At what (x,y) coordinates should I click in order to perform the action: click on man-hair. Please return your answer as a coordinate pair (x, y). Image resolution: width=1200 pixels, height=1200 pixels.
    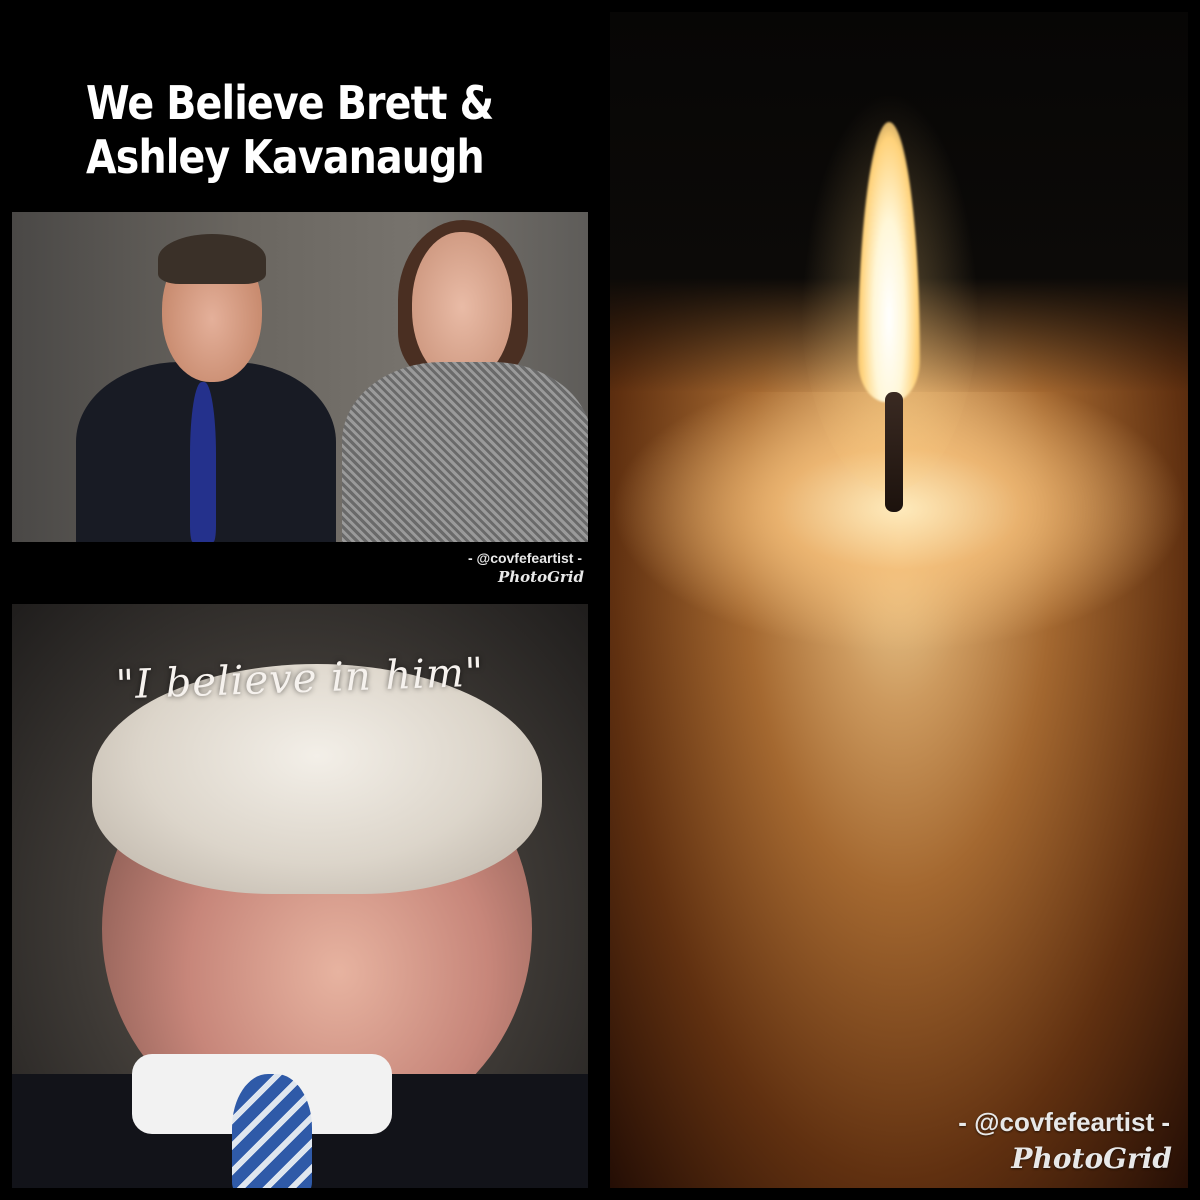
    Looking at the image, I should click on (212, 259).